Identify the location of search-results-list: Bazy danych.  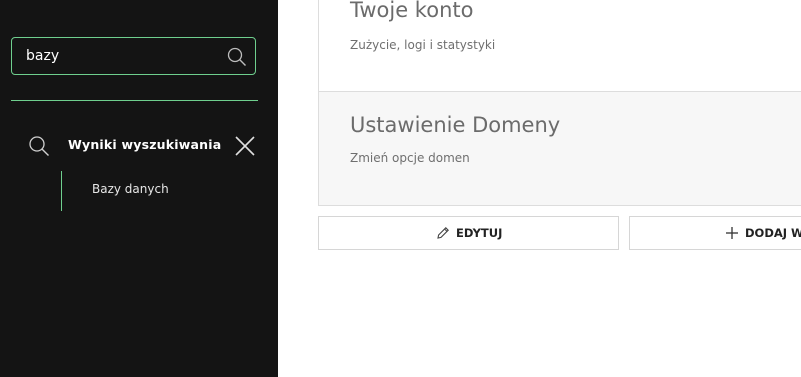
(156, 191).